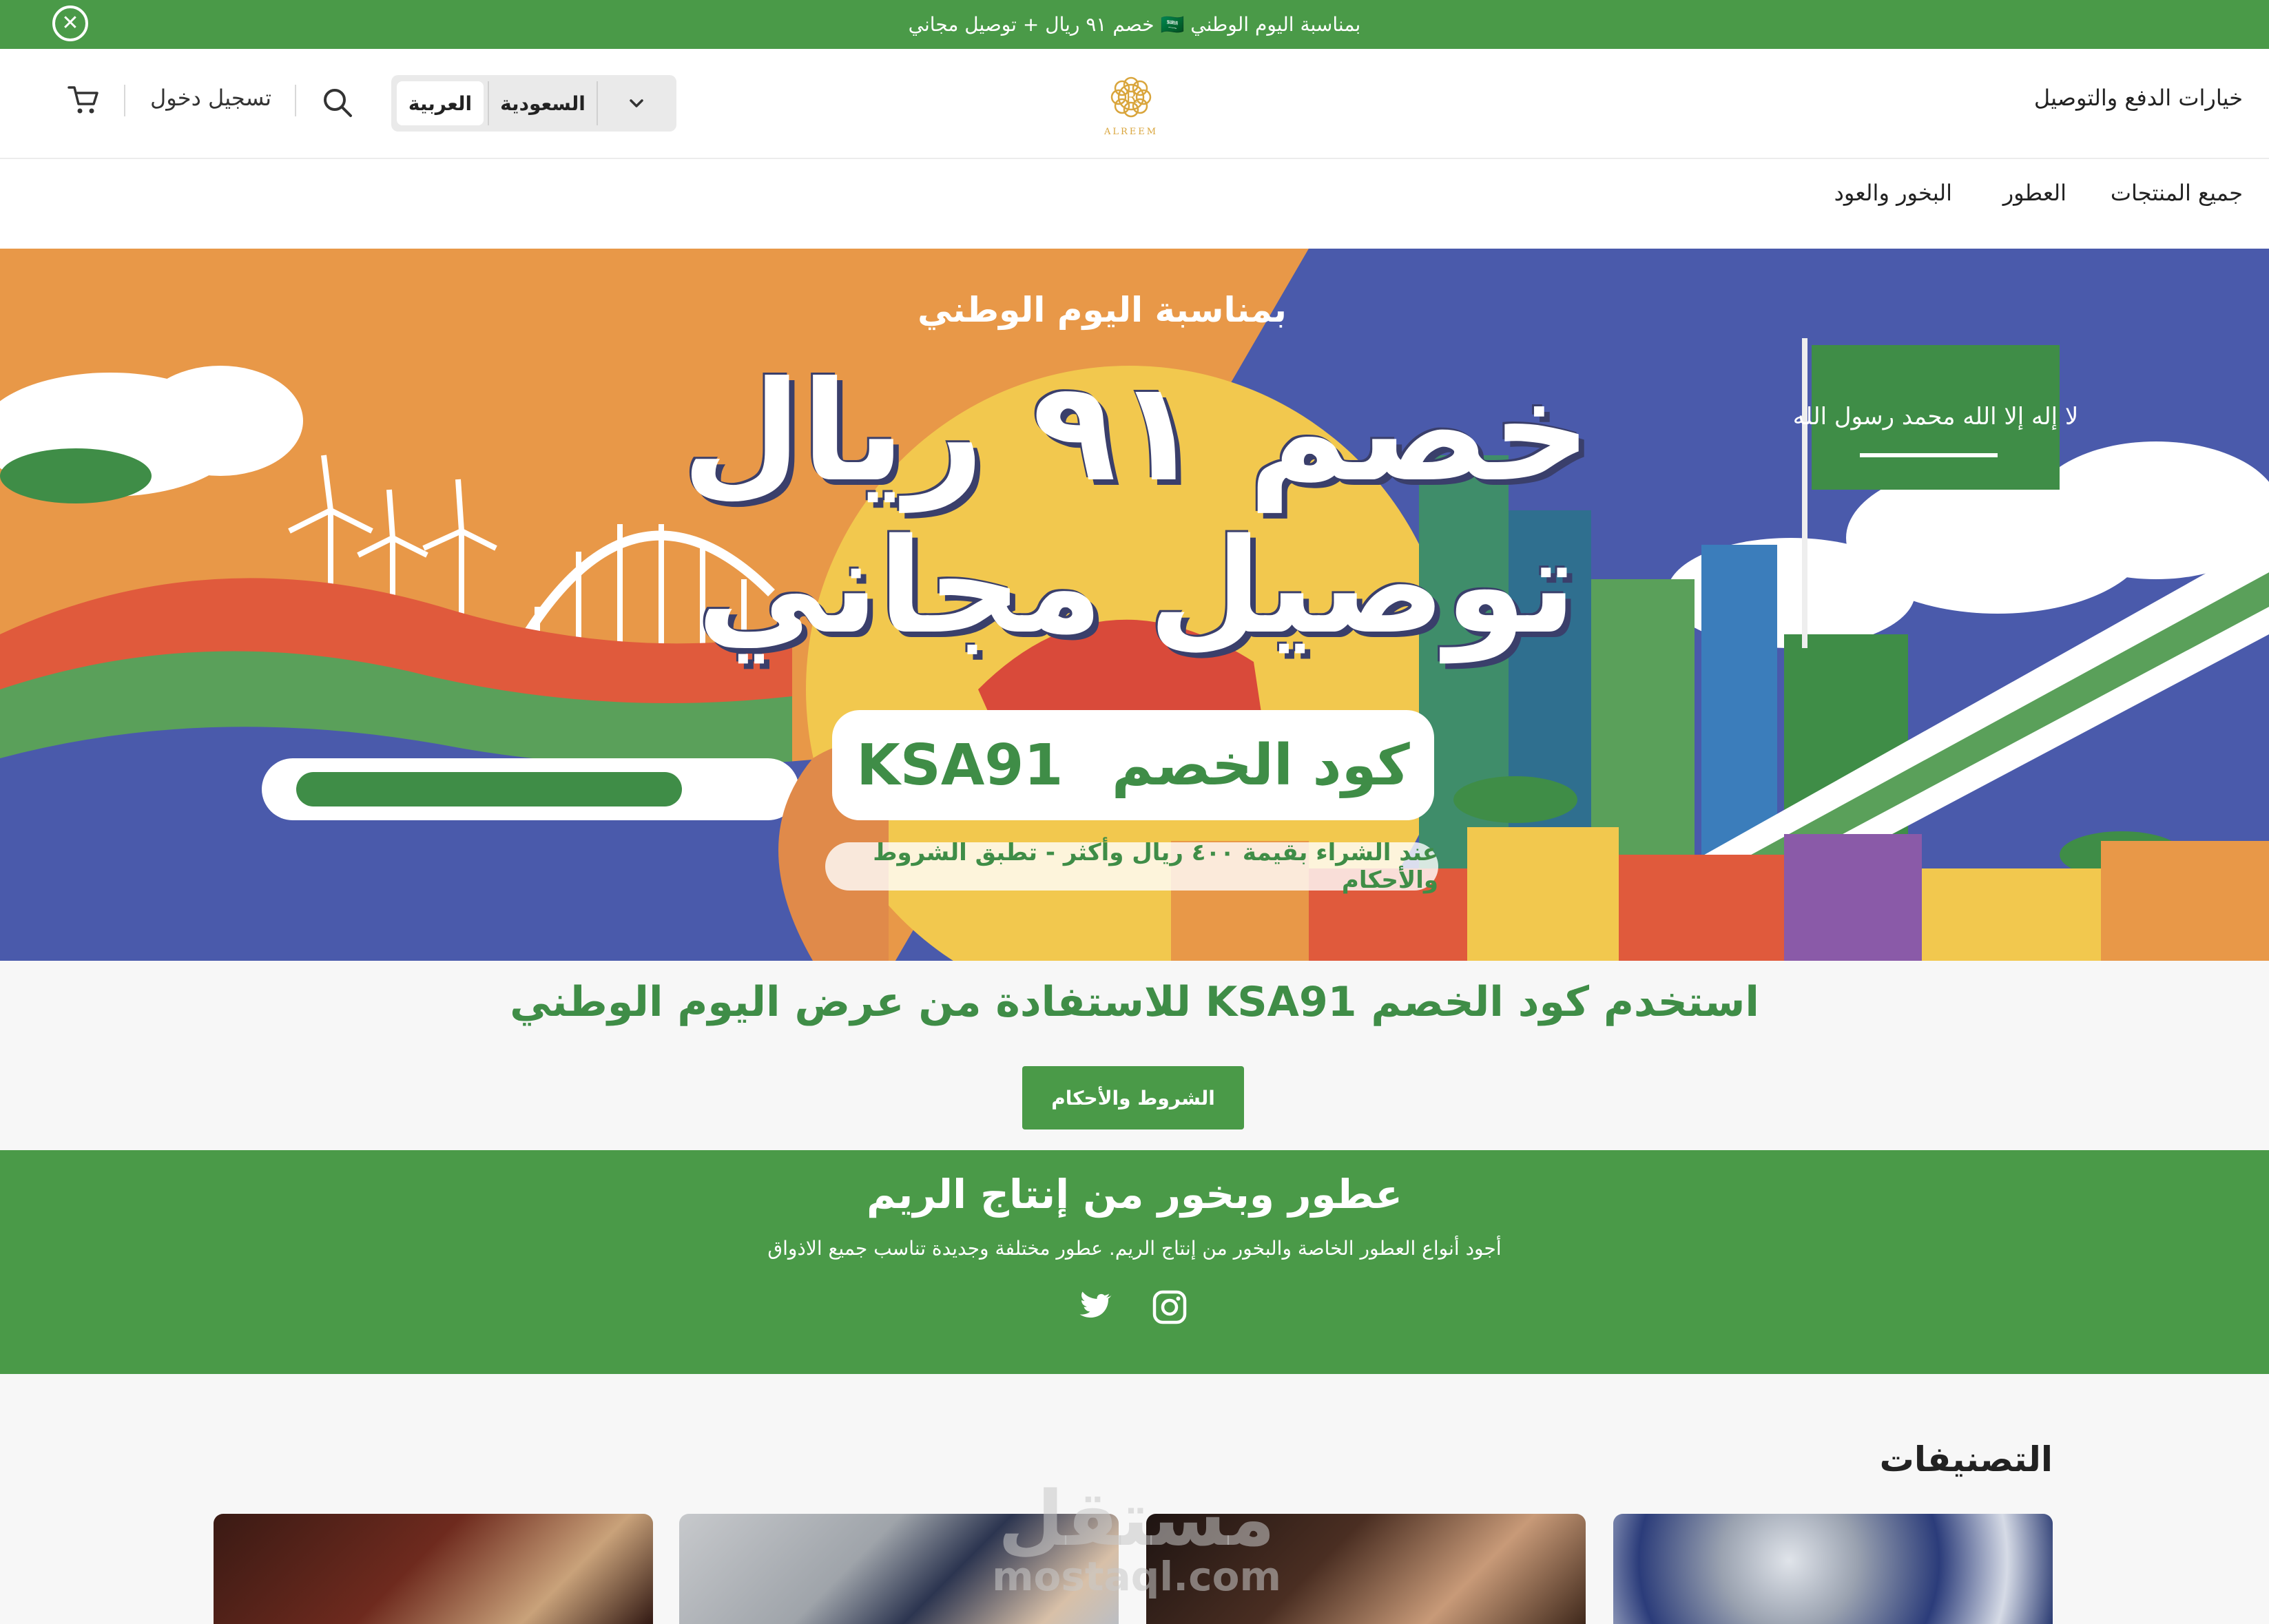 The width and height of the screenshot is (2269, 1624). I want to click on login-link: تسجيل دخول, so click(210, 98).